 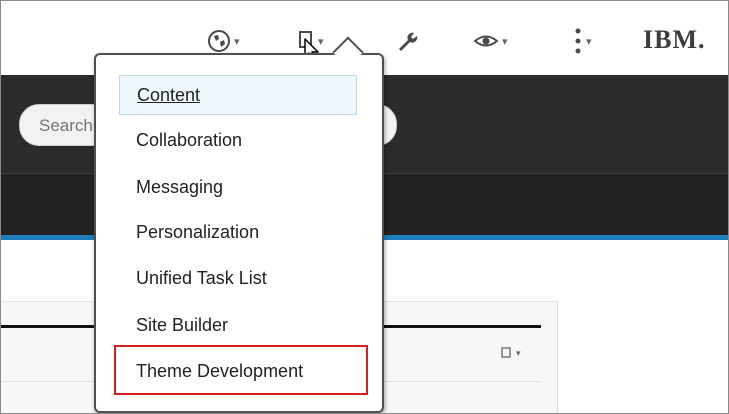 I want to click on more-actions-button: ▾, so click(x=582, y=41).